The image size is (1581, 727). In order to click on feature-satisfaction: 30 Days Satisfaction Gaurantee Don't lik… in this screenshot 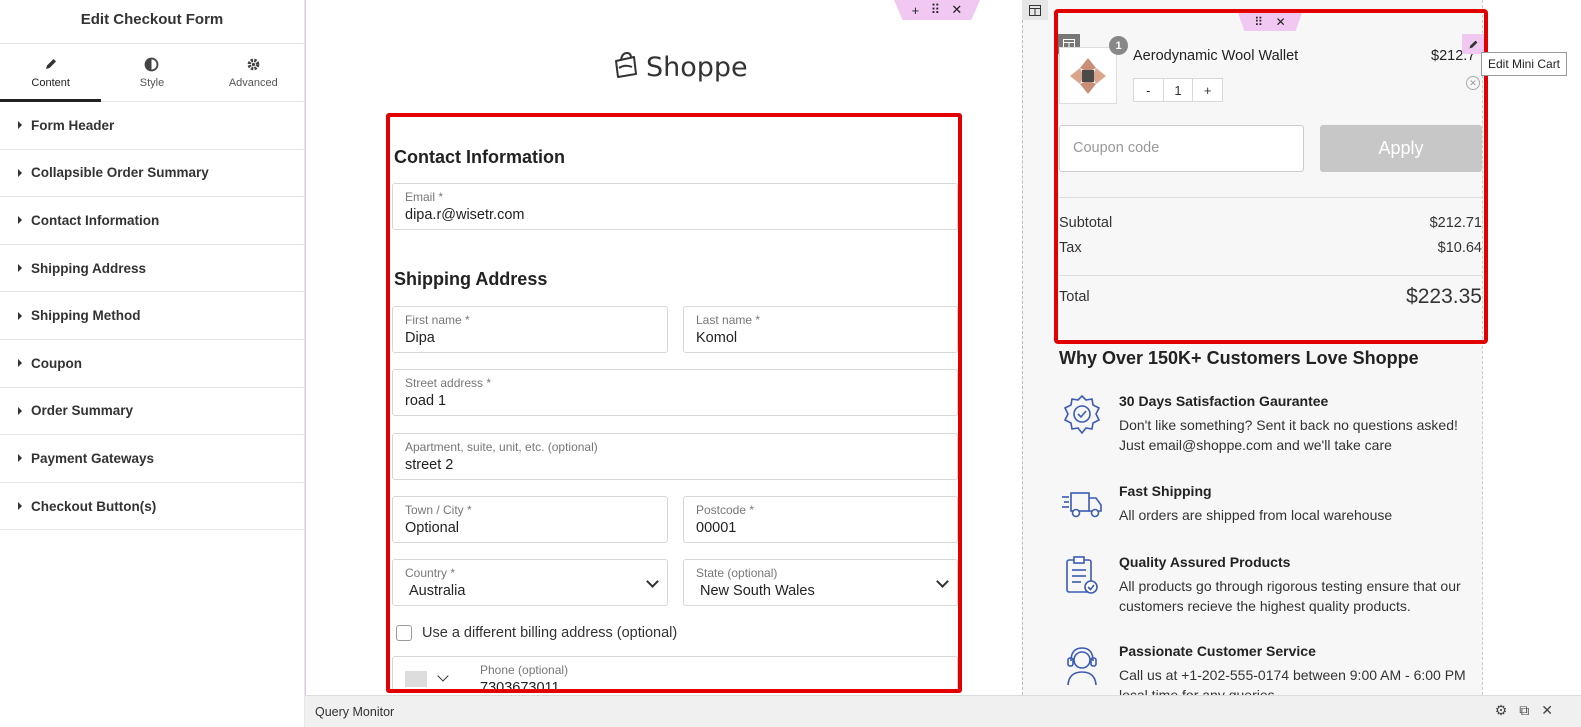, I will do `click(1269, 428)`.